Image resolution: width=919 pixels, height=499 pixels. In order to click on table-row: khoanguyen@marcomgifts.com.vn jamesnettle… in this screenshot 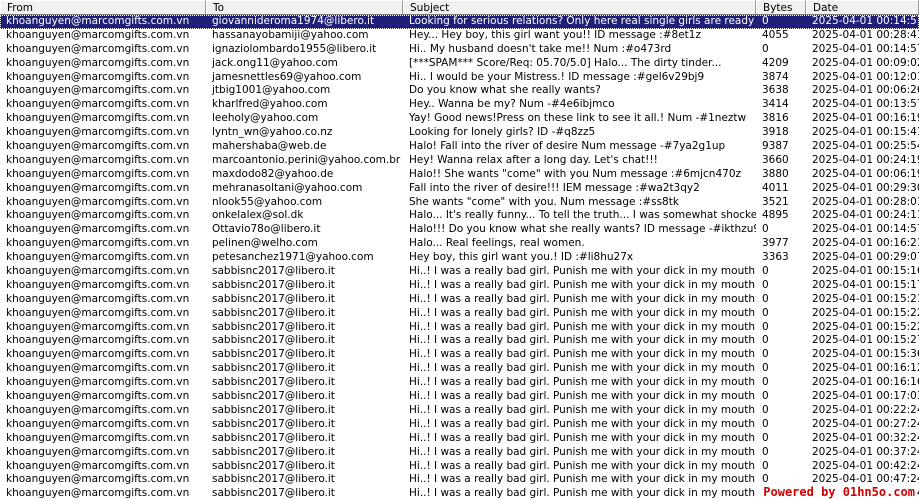, I will do `click(459, 78)`.